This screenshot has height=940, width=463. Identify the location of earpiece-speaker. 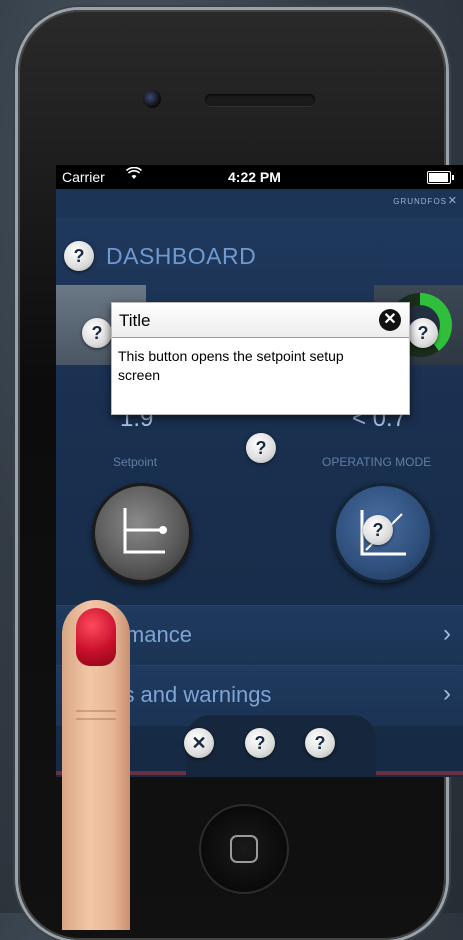
(260, 100).